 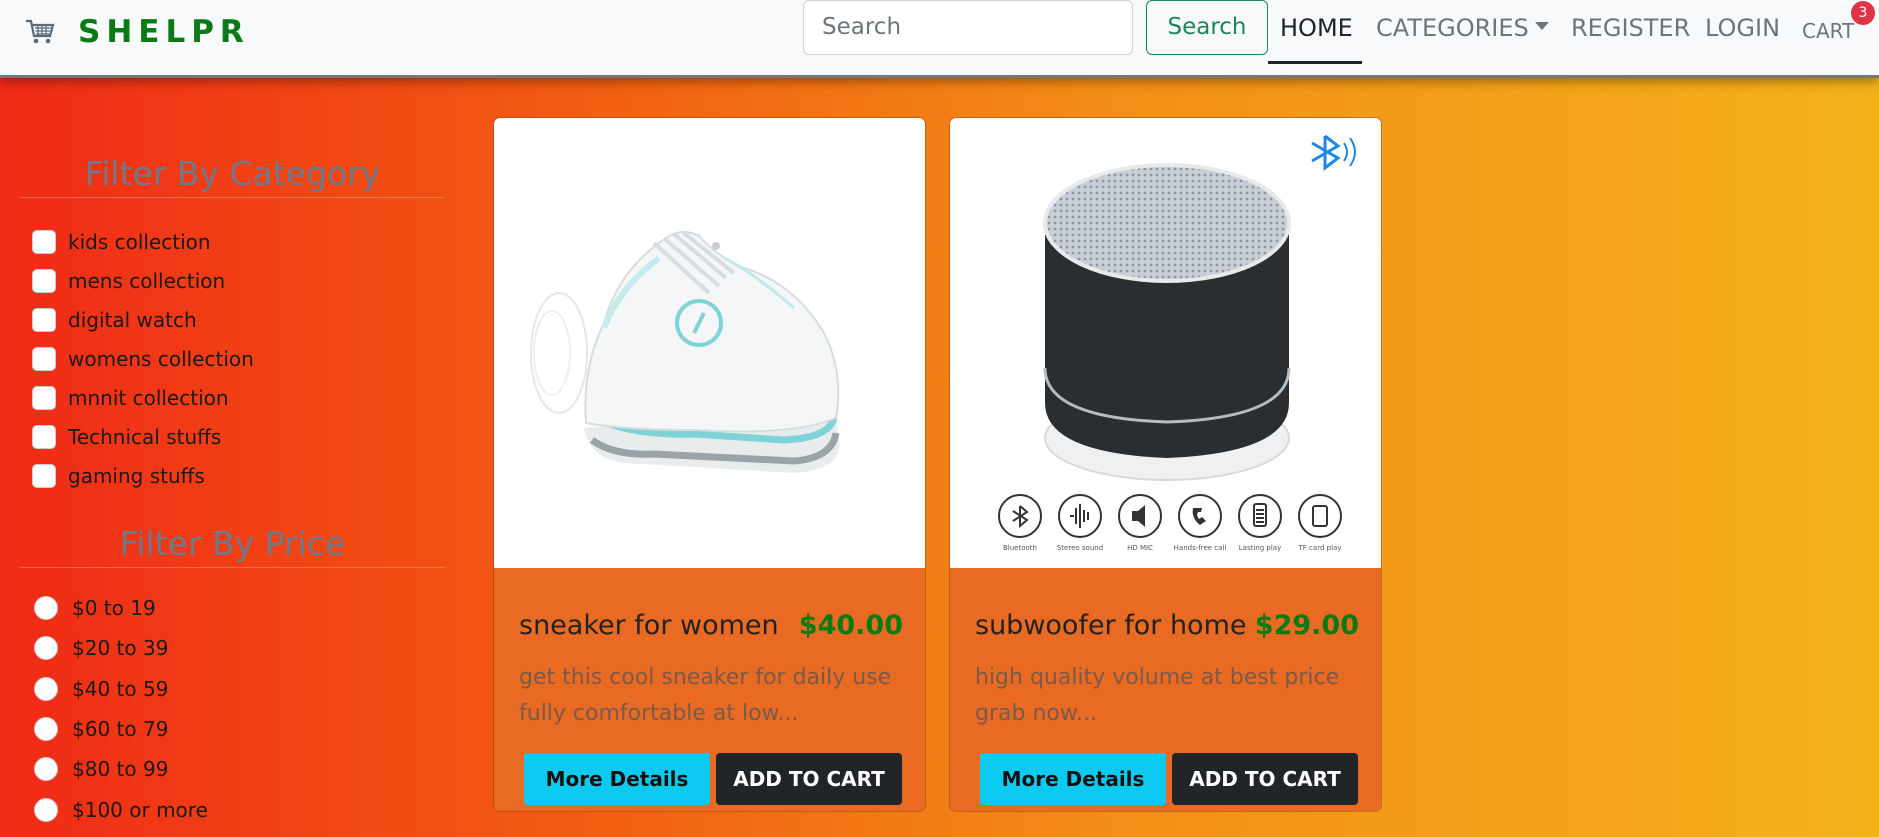 I want to click on feature-label: Lasting play, so click(x=1260, y=548).